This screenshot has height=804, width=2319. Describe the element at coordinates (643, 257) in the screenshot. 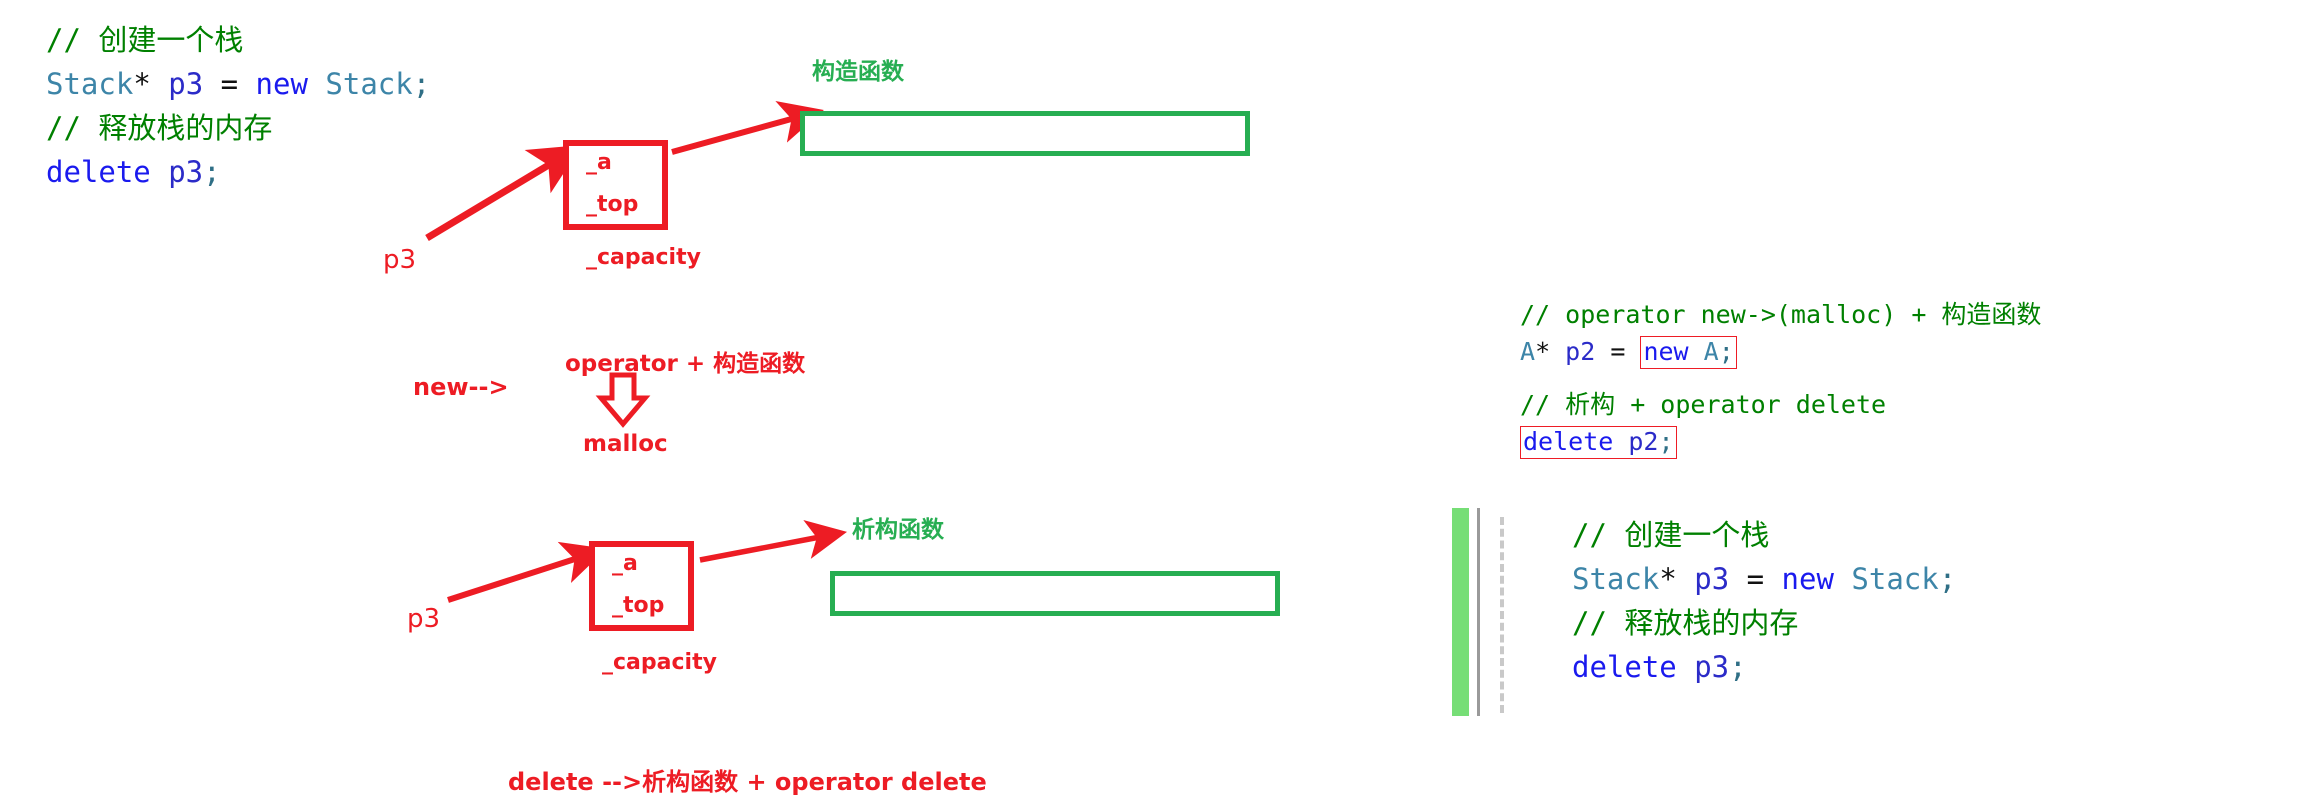

I see `struct-field-capacity-top: _capacity` at that location.